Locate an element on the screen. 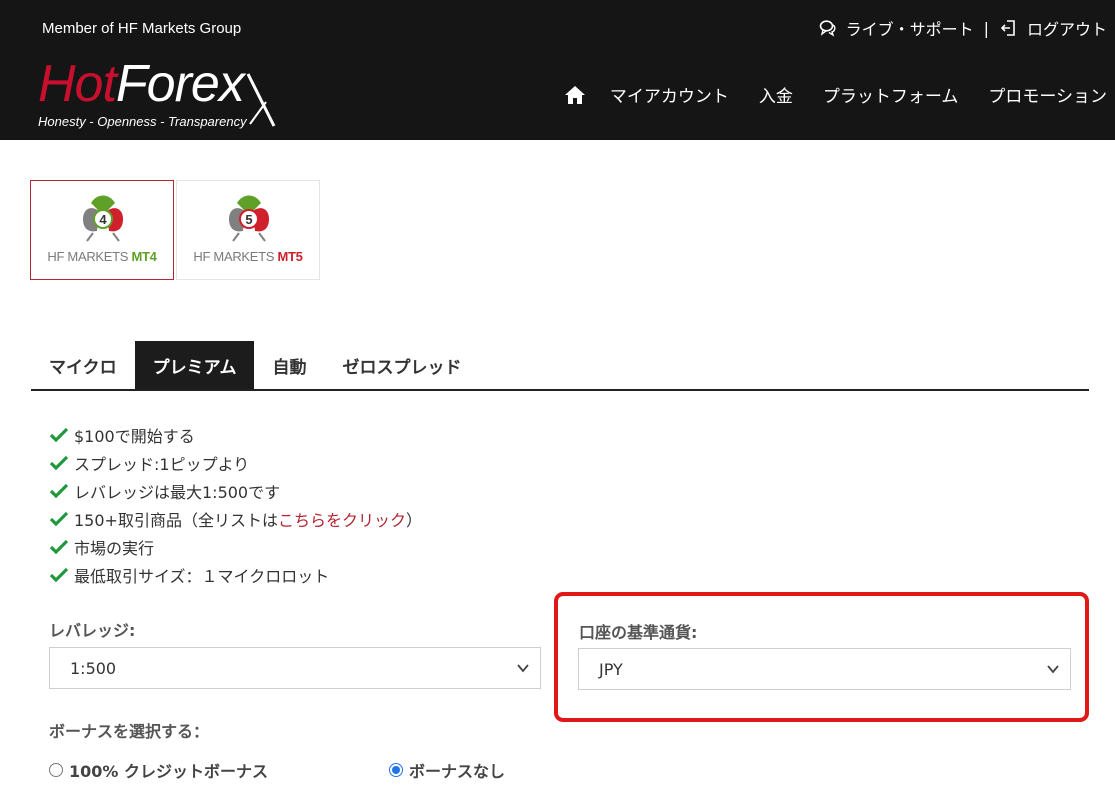  tab-premium: プレミアム is located at coordinates (194, 365).